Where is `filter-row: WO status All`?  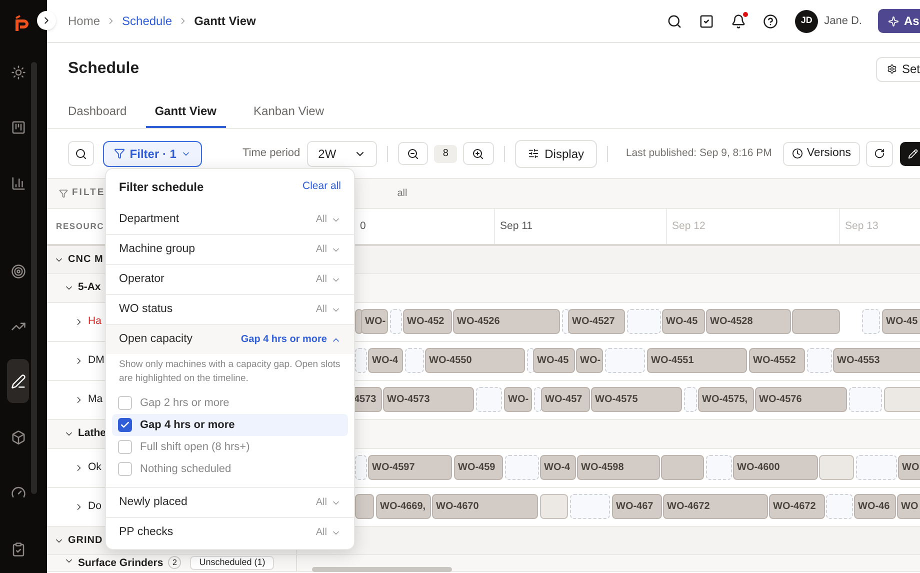 filter-row: WO status All is located at coordinates (230, 309).